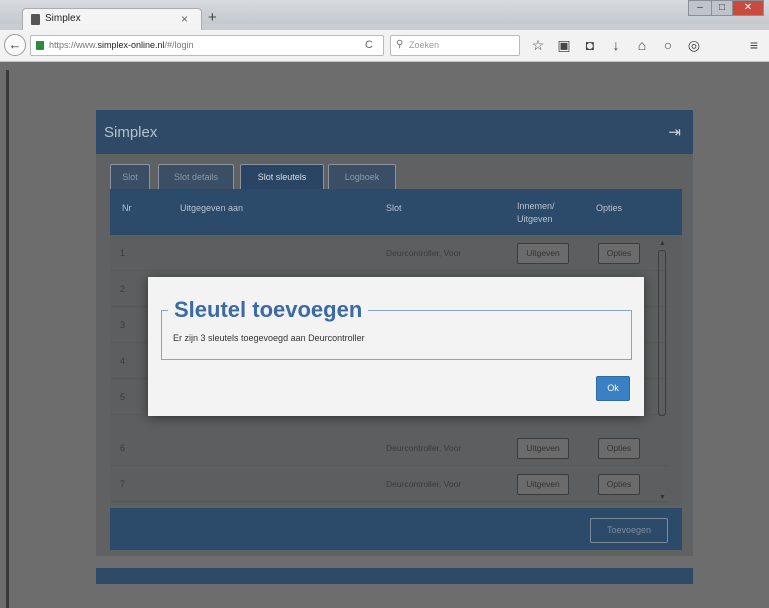 The width and height of the screenshot is (769, 608). Describe the element at coordinates (212, 17) in the screenshot. I see `new-tab-icon: +` at that location.